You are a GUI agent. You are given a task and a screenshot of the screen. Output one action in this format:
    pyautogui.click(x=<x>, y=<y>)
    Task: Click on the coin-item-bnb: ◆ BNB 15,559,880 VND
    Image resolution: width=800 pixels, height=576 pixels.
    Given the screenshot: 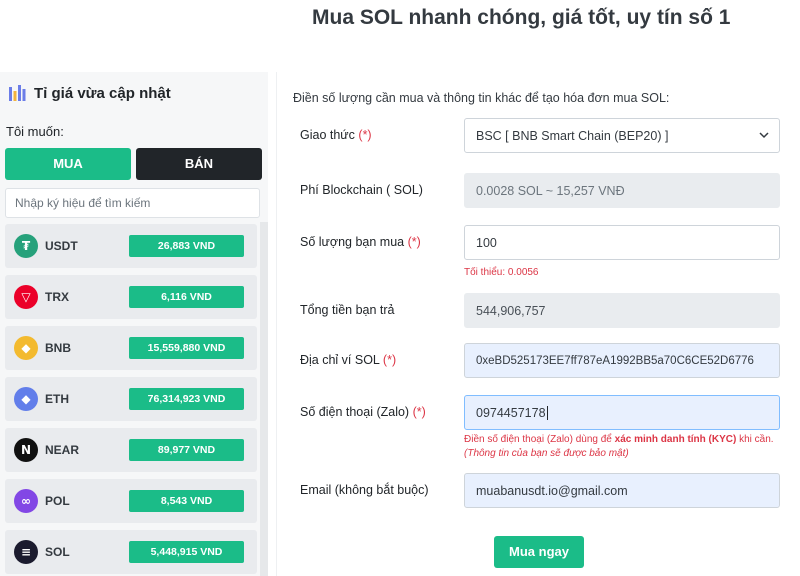 What is the action you would take?
    pyautogui.click(x=131, y=348)
    